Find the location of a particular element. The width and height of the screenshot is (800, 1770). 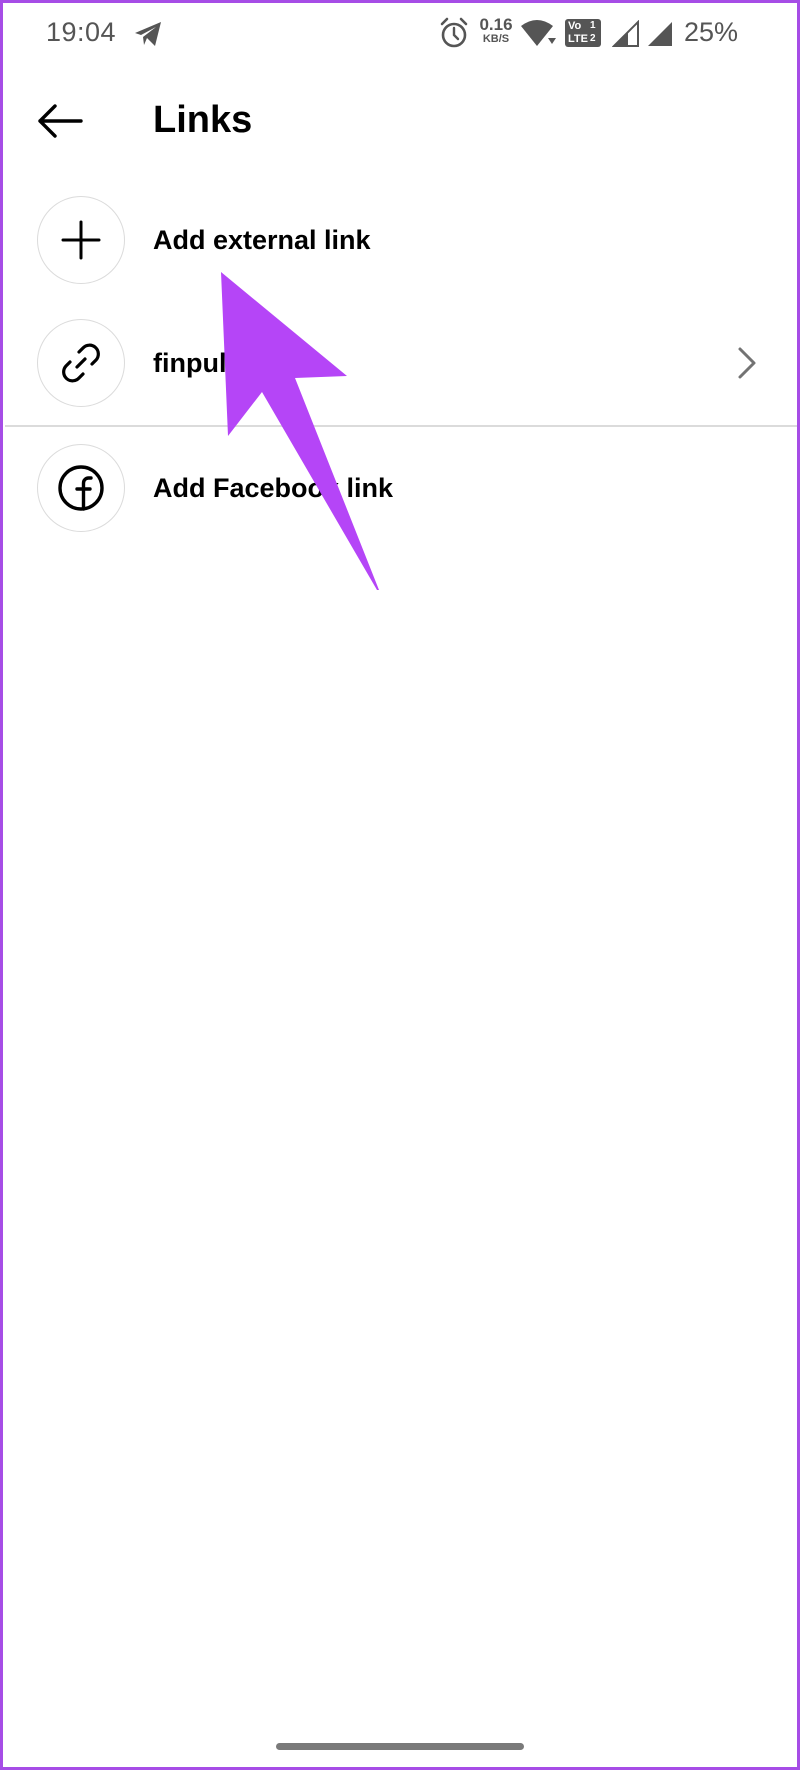

chain-link-icon is located at coordinates (81, 363).